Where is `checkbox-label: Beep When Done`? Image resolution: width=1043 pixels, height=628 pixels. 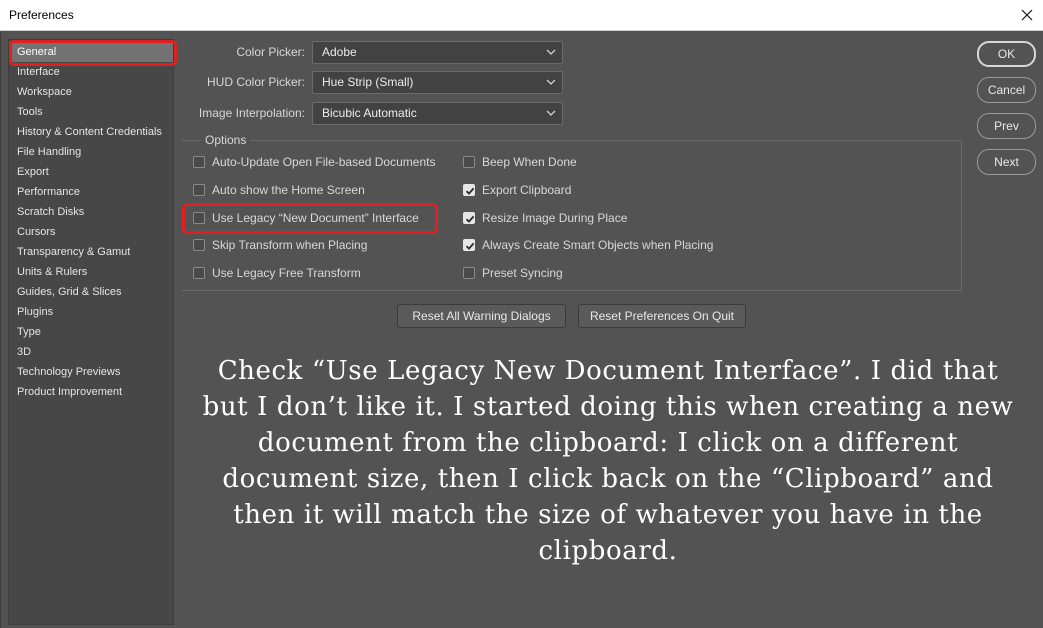
checkbox-label: Beep When Done is located at coordinates (529, 162).